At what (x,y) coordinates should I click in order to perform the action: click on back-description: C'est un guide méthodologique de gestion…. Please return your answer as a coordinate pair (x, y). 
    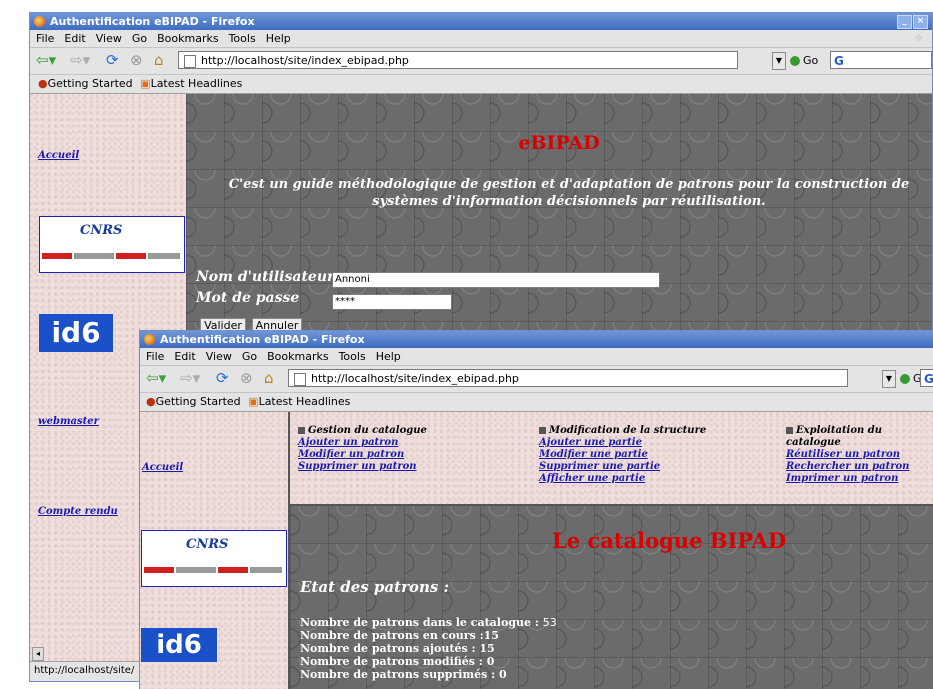
    Looking at the image, I should click on (569, 193).